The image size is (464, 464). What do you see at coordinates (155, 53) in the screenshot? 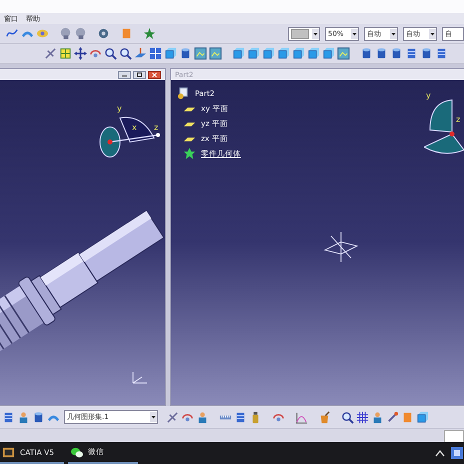
I see `window-icon` at bounding box center [155, 53].